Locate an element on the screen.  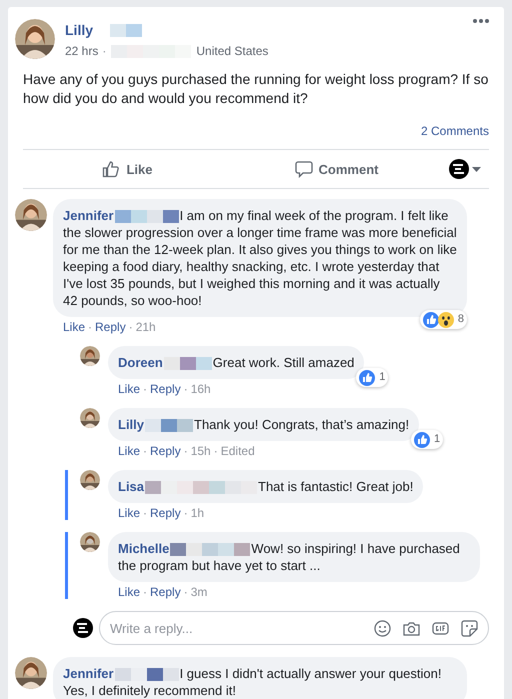
post-text: Have any of you guys purchased the running for weight loss program? If so how did you do and would you recommend it? is located at coordinates (256, 89).